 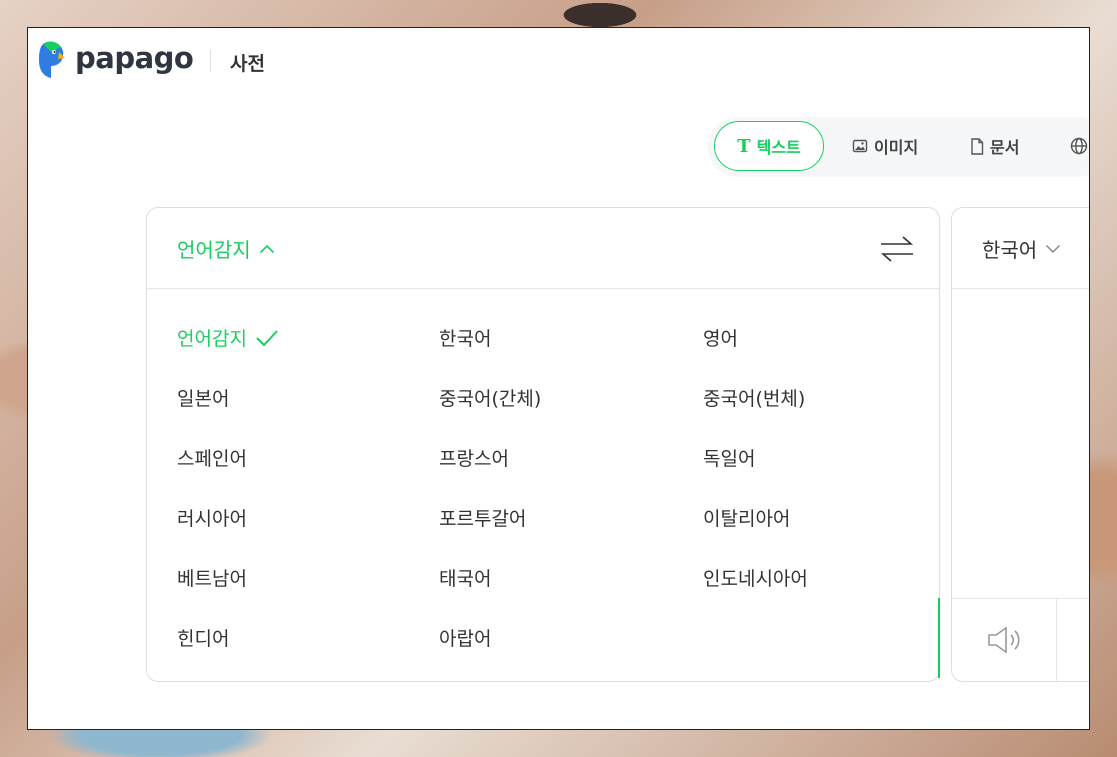 I want to click on language-option-label: 프랑스어, so click(x=474, y=459).